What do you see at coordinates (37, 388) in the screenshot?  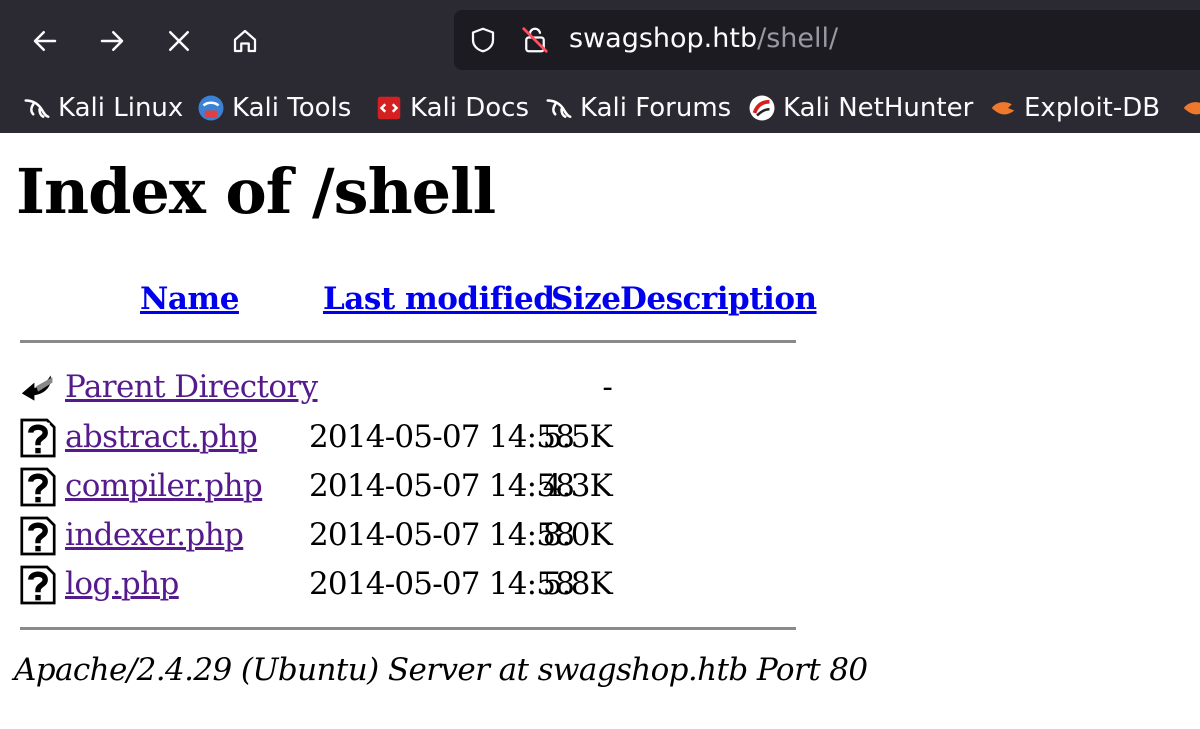 I see `back-arrow-icon` at bounding box center [37, 388].